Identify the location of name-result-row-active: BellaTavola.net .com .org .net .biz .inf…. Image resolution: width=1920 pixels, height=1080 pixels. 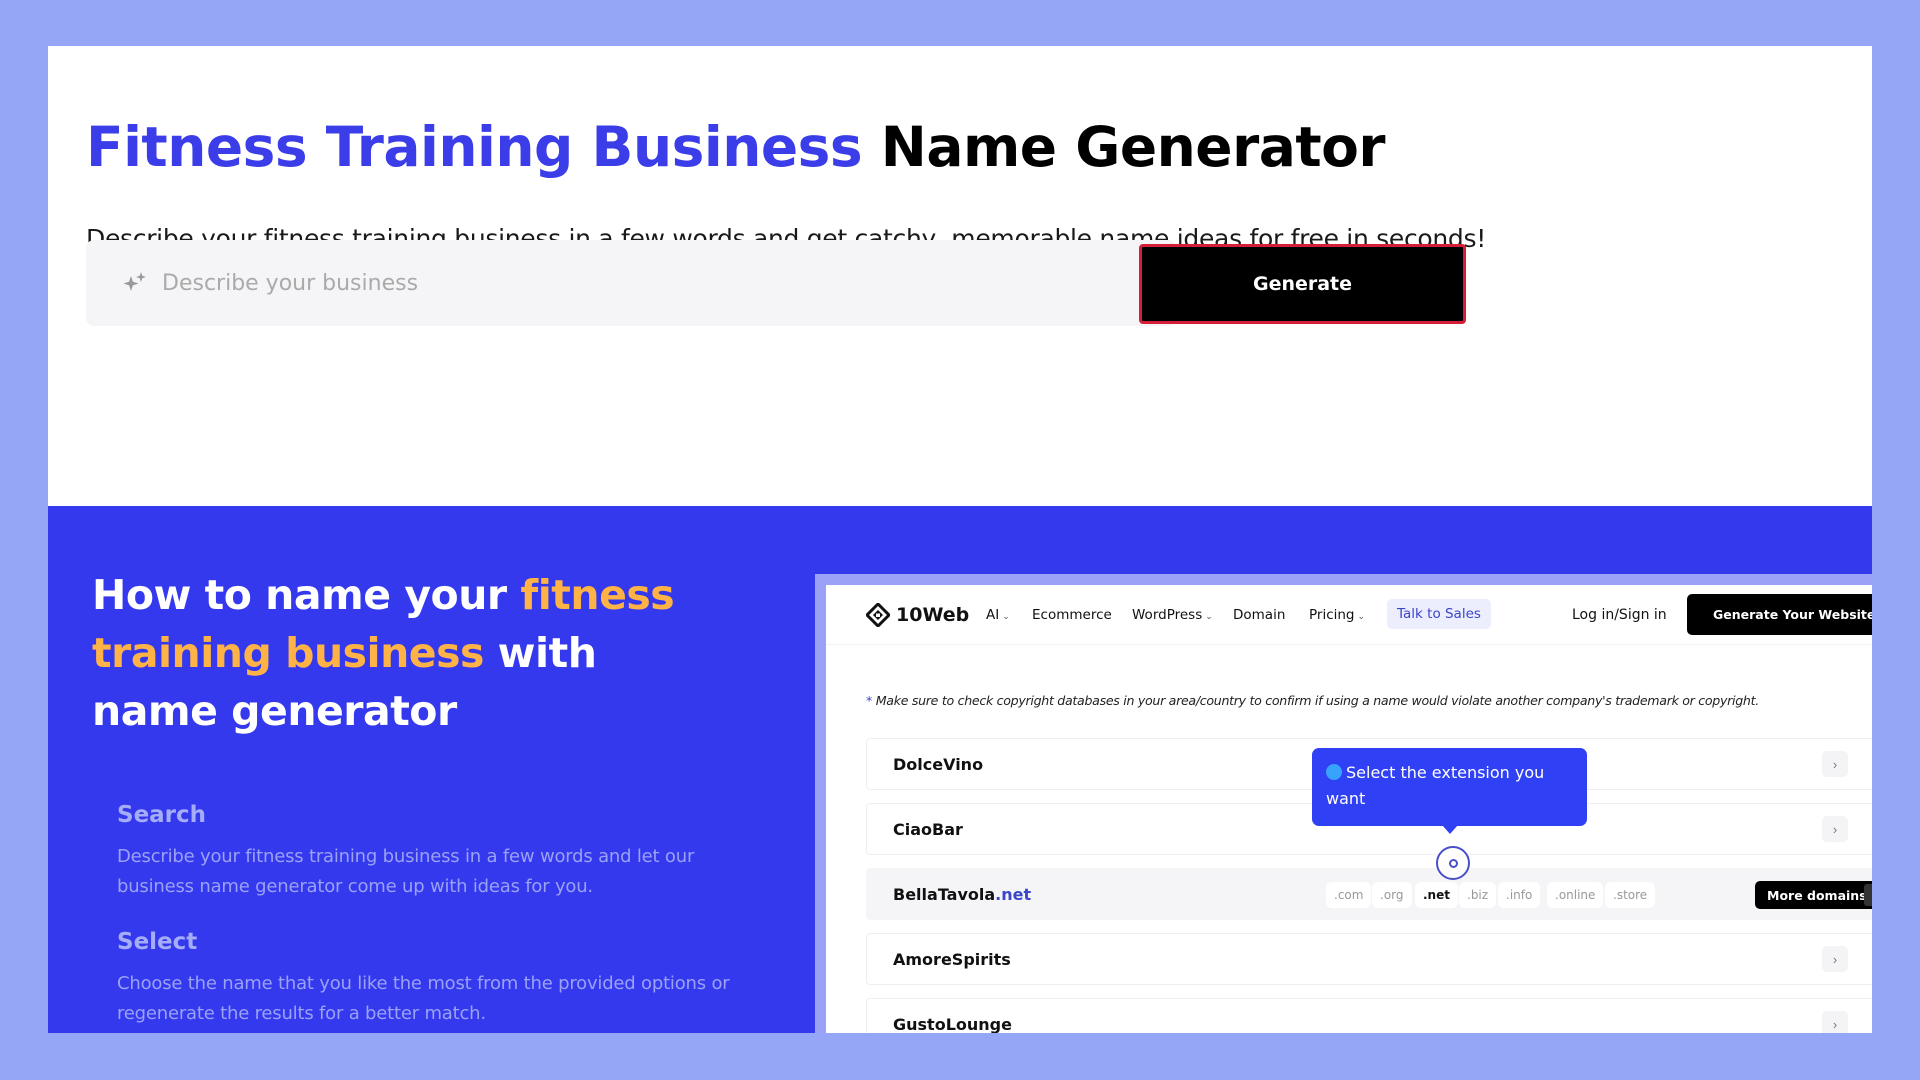
(1369, 894).